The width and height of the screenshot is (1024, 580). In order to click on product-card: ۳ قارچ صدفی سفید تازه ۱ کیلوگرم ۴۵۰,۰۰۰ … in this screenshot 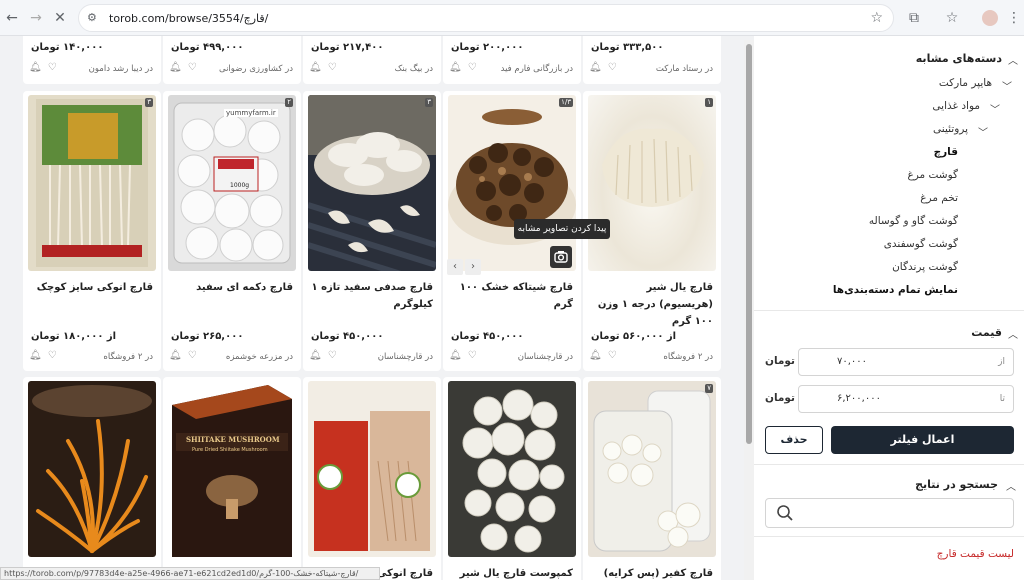, I will do `click(372, 231)`.